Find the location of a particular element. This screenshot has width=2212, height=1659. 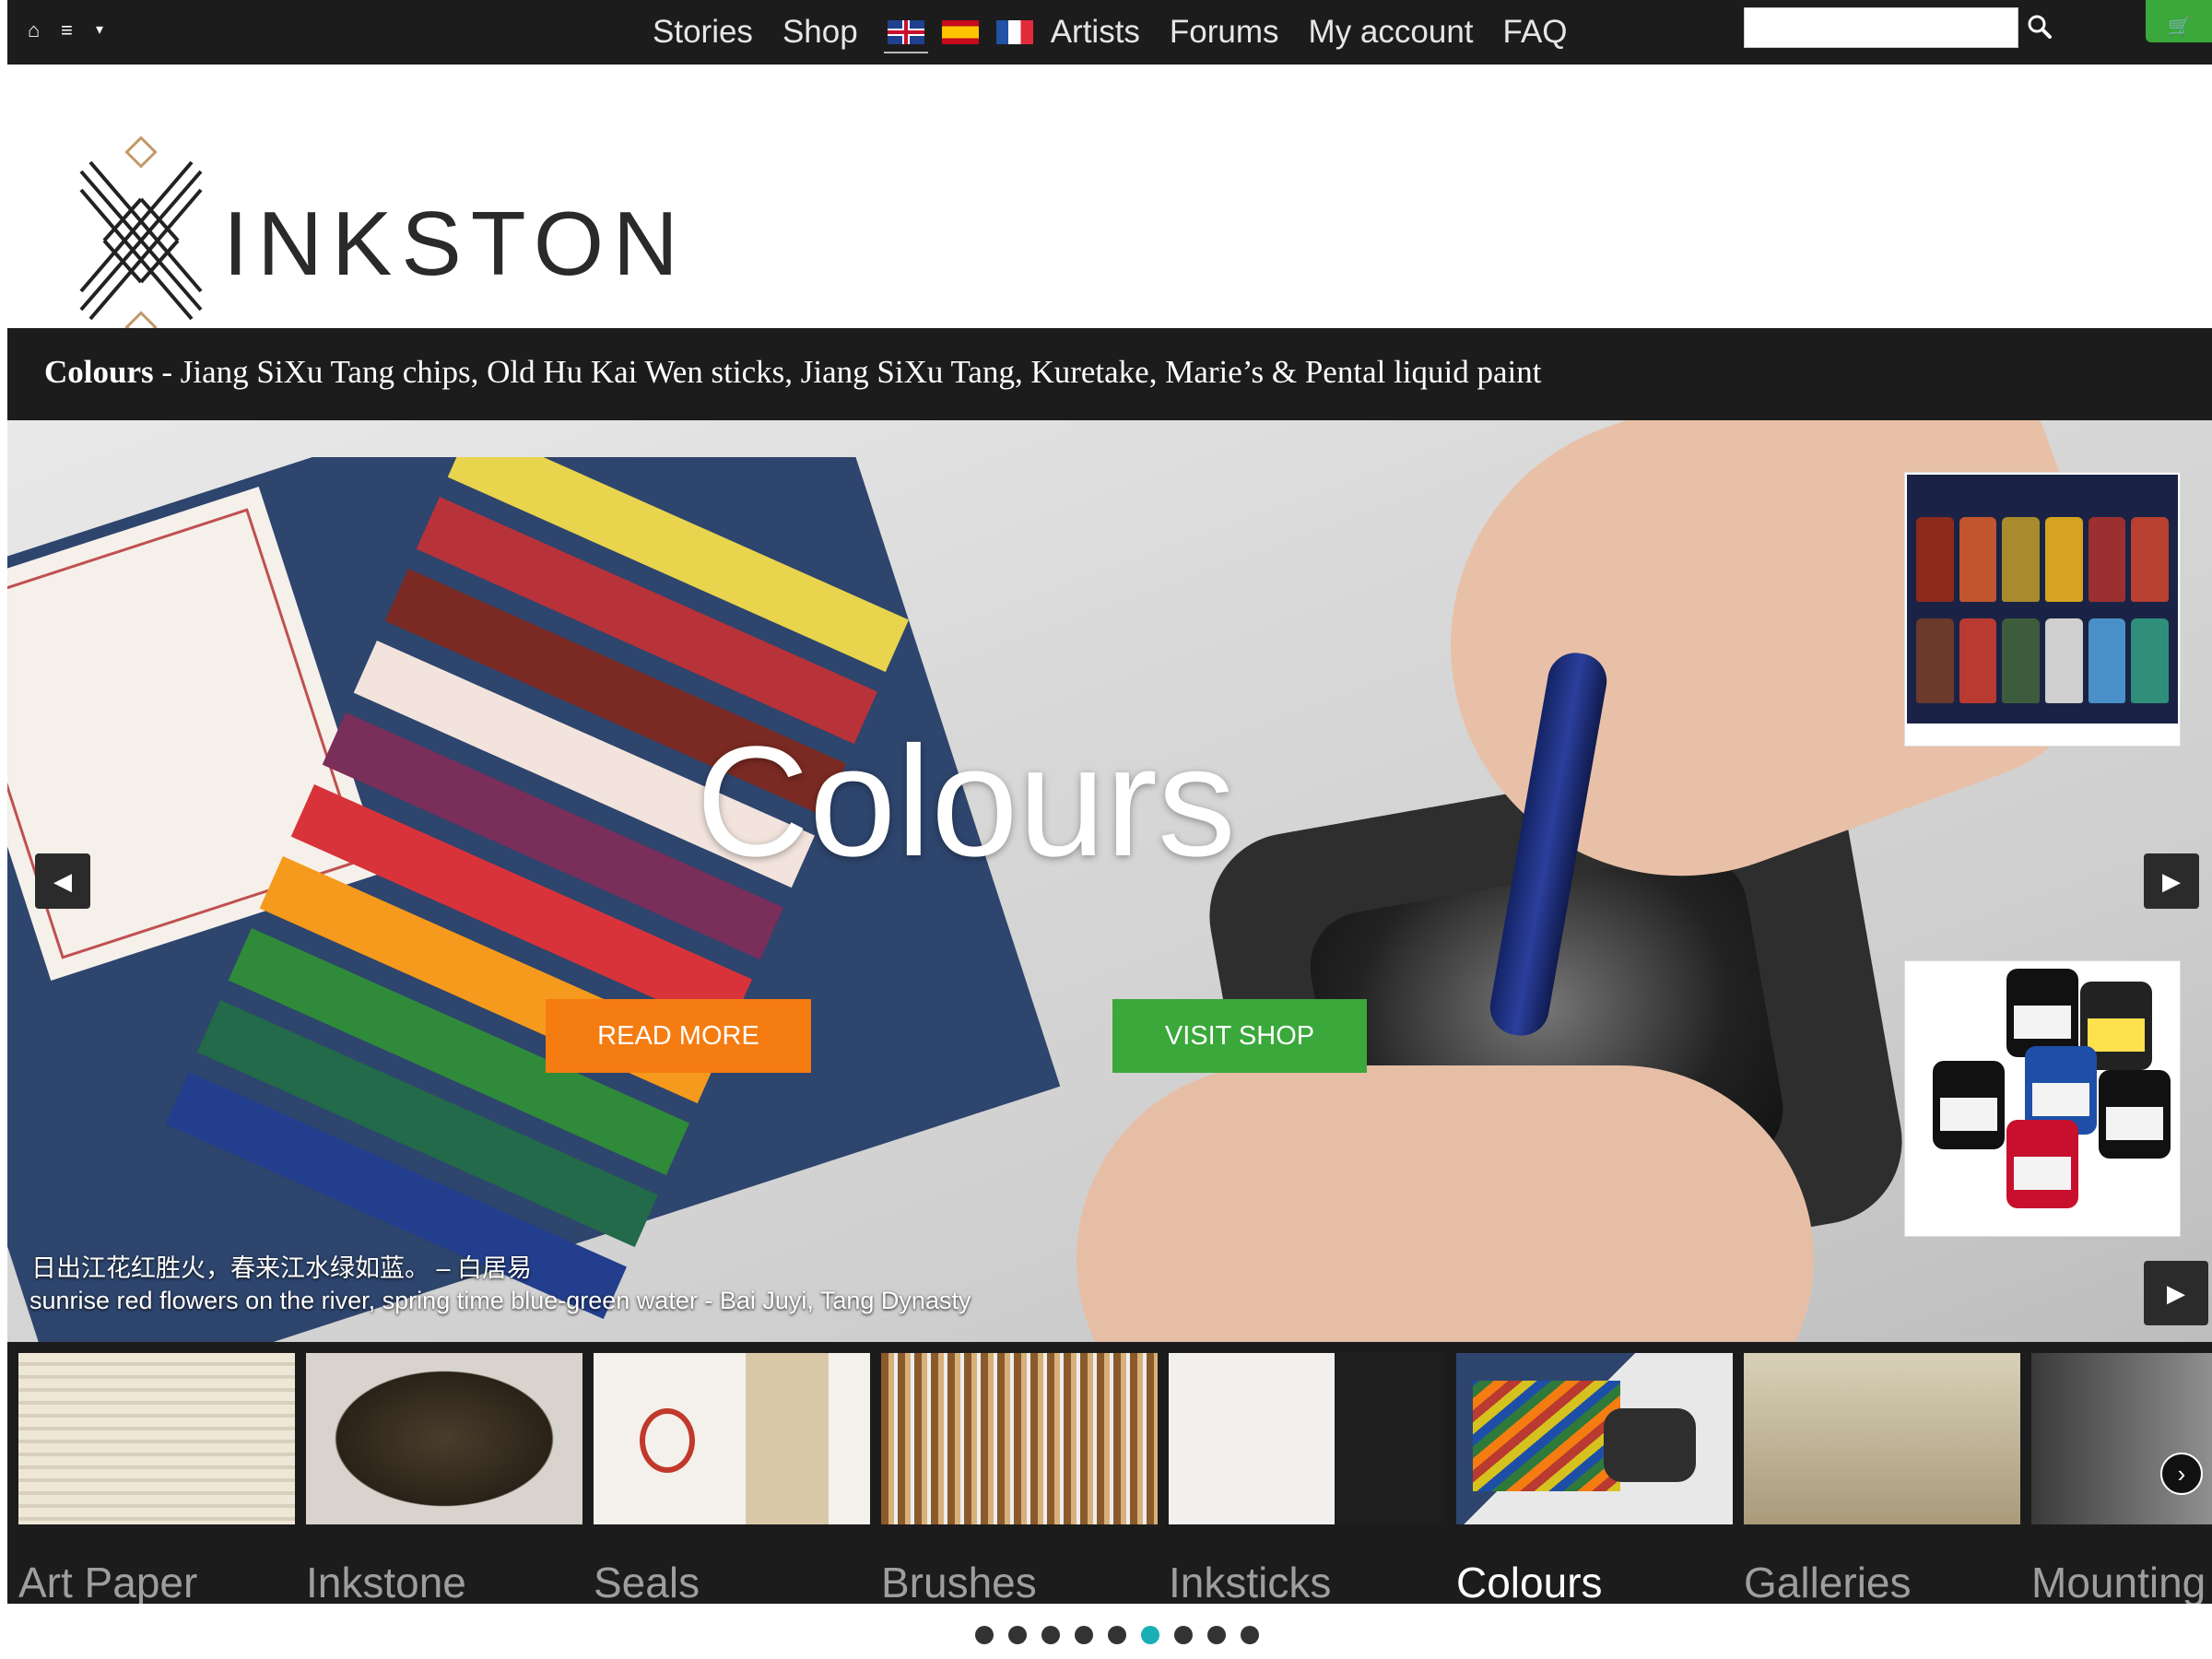

category-inkstone: Inkstone is located at coordinates (444, 1478).